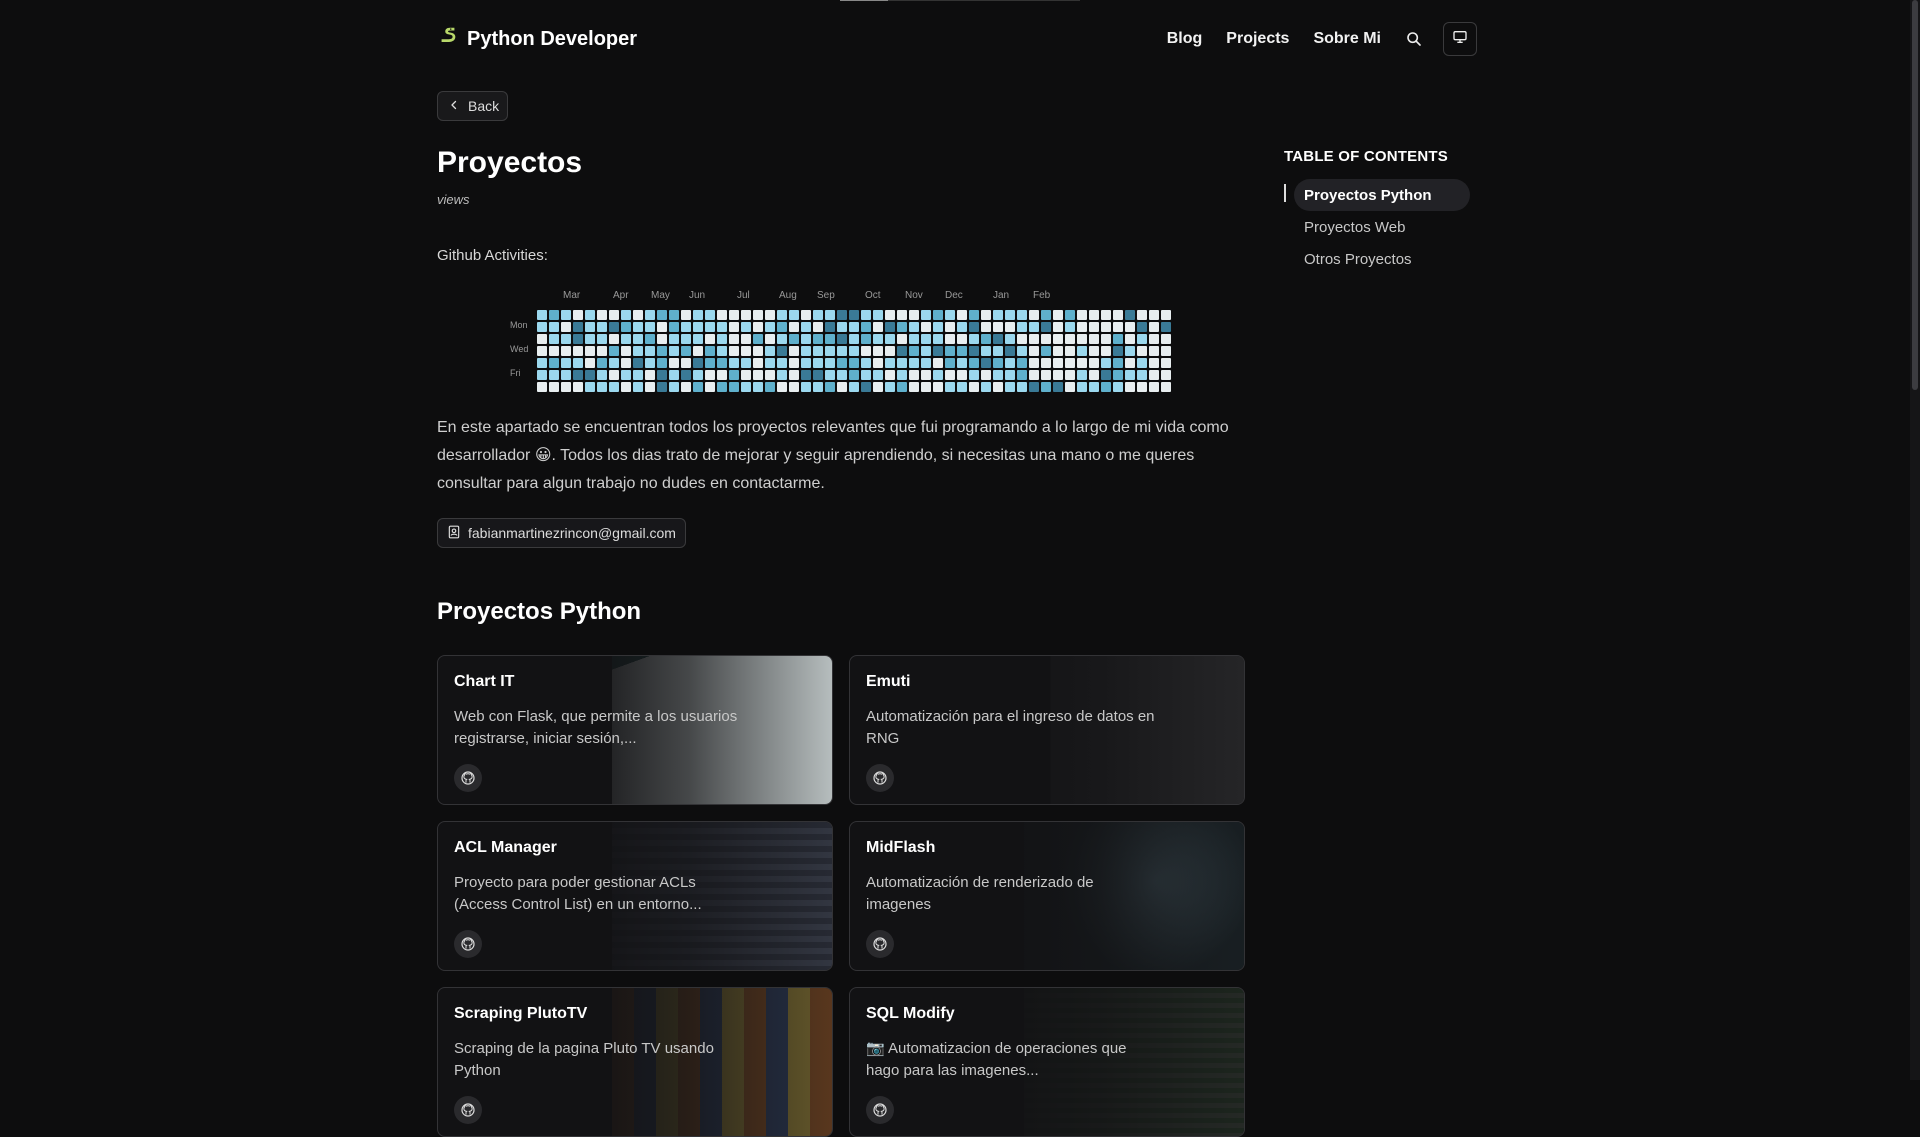 The height and width of the screenshot is (1137, 1920). What do you see at coordinates (1379, 227) in the screenshot?
I see `toc-item-proyectos-web: Proyectos Web` at bounding box center [1379, 227].